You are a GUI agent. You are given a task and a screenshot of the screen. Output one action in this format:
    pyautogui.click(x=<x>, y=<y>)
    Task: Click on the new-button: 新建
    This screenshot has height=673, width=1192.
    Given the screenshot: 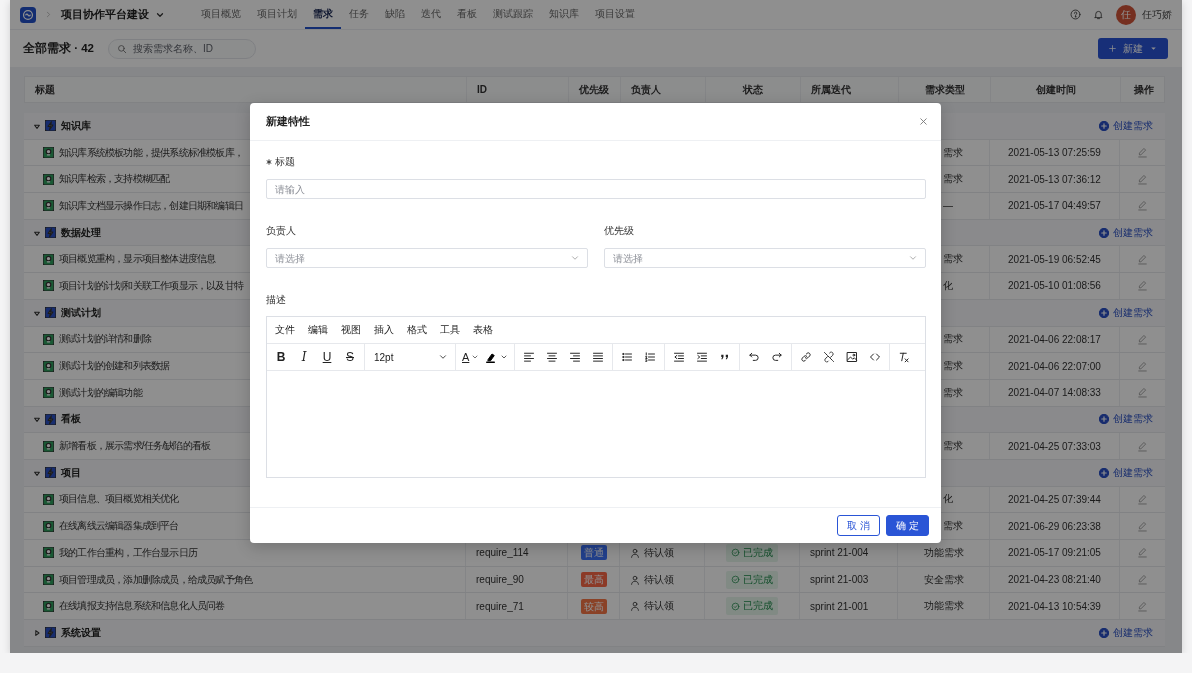 What is the action you would take?
    pyautogui.click(x=1133, y=48)
    